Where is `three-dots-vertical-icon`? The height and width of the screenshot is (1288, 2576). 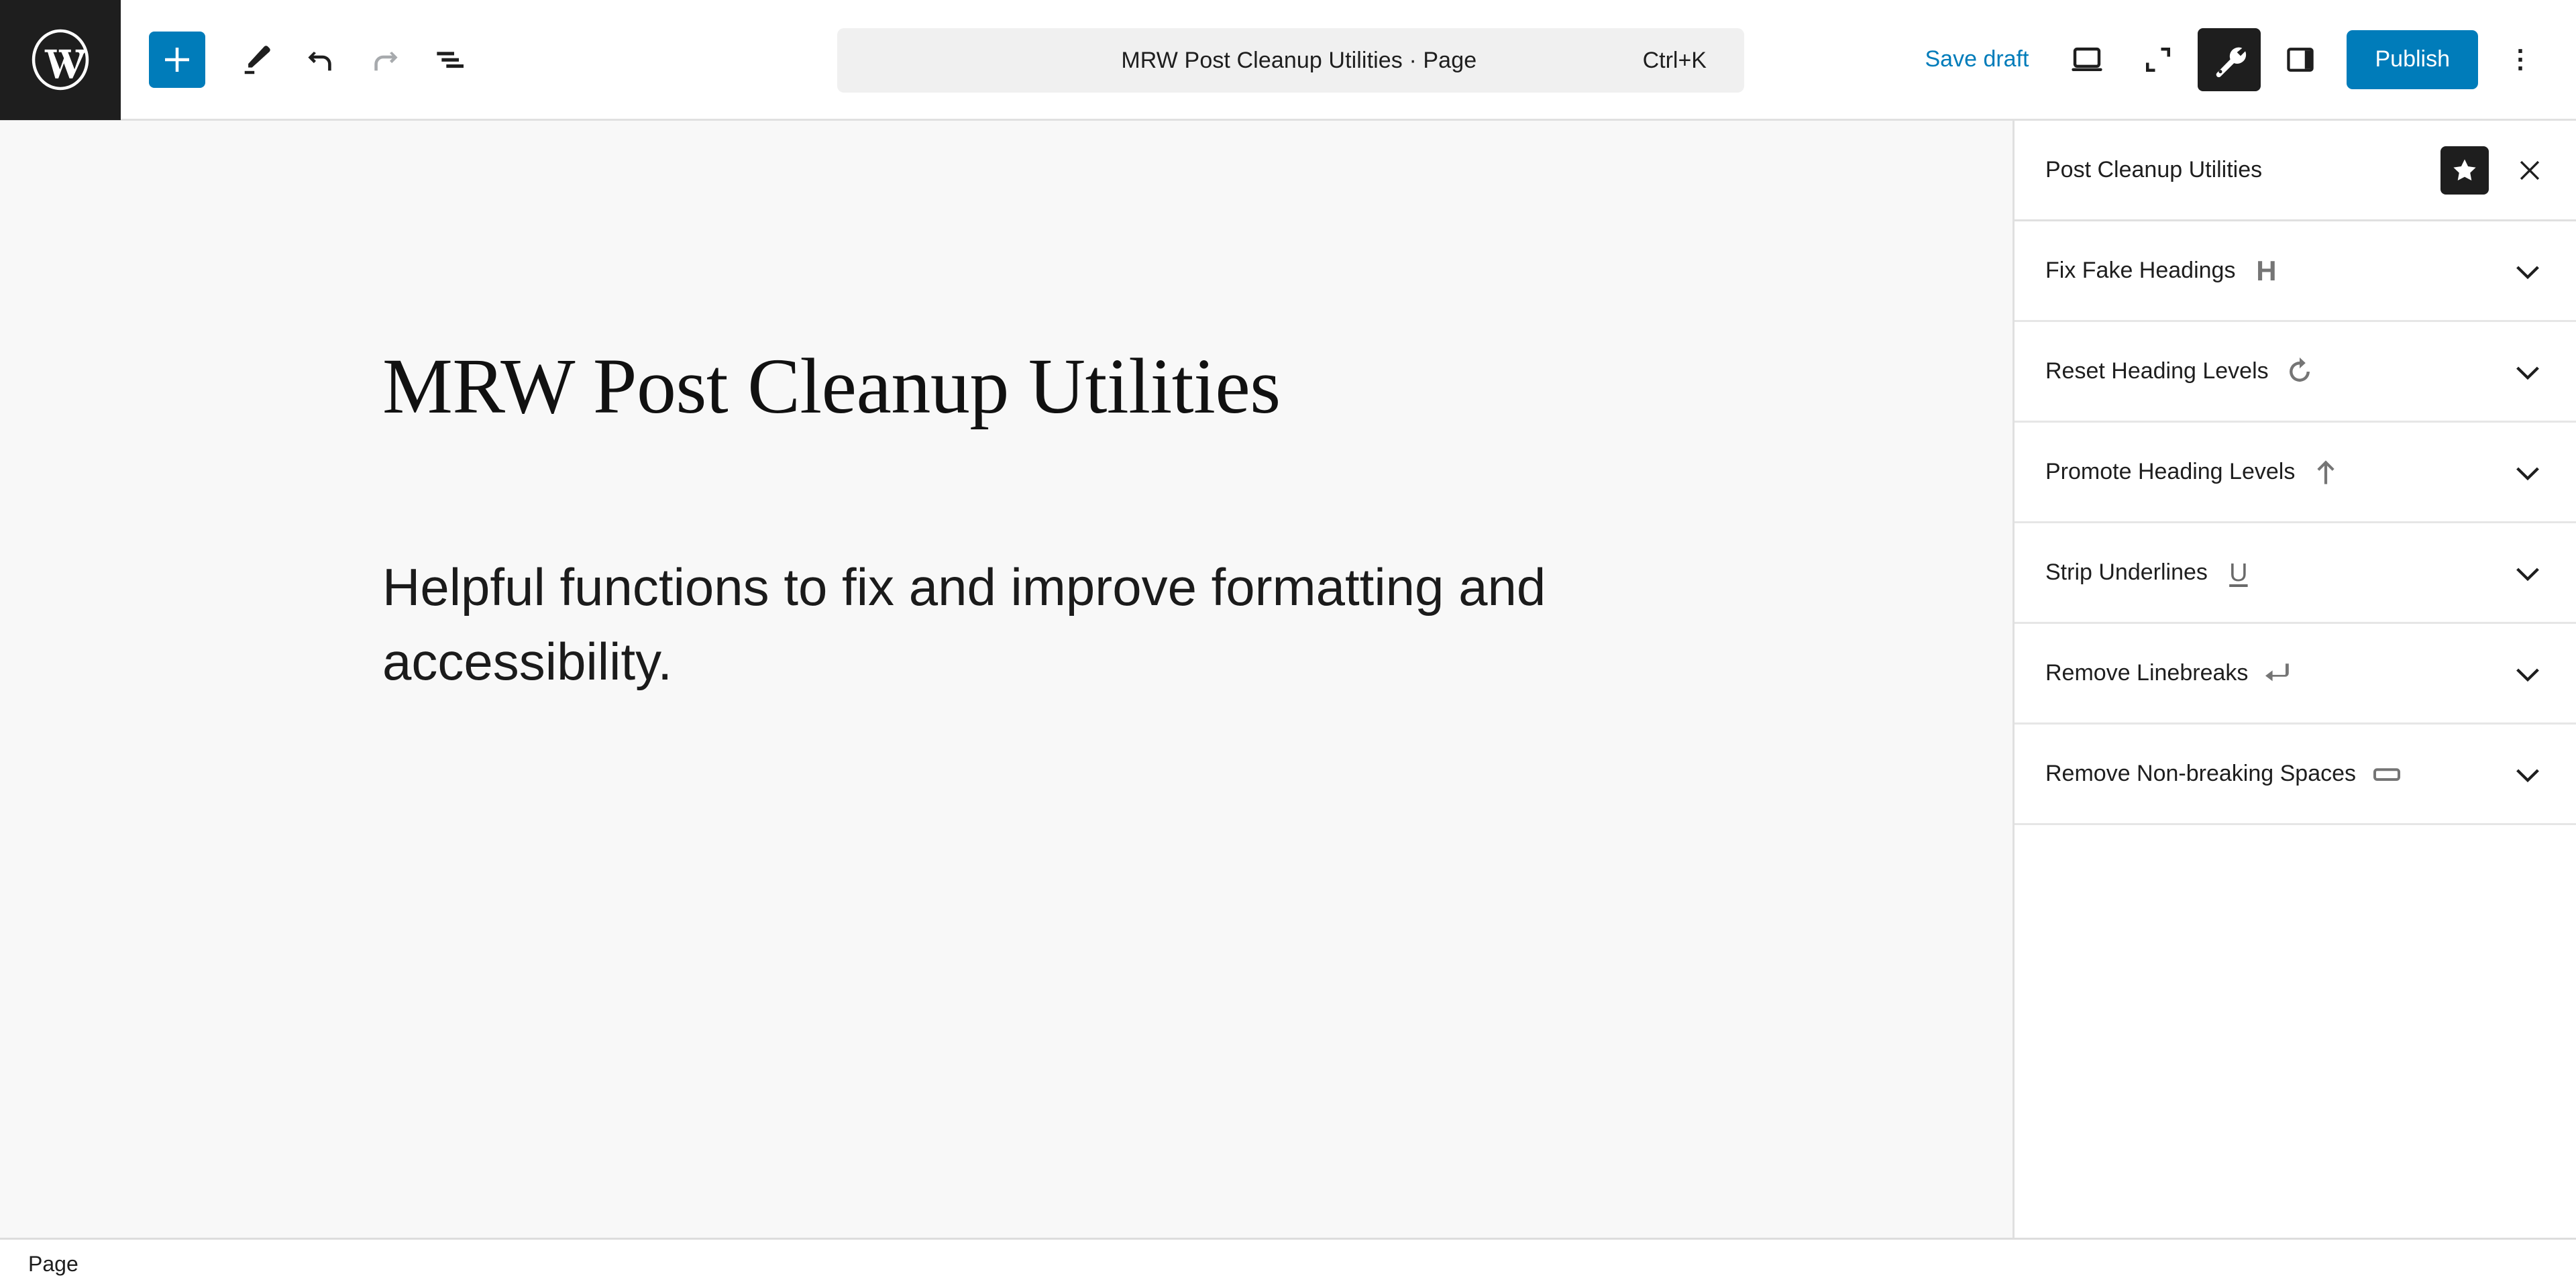 three-dots-vertical-icon is located at coordinates (2520, 59).